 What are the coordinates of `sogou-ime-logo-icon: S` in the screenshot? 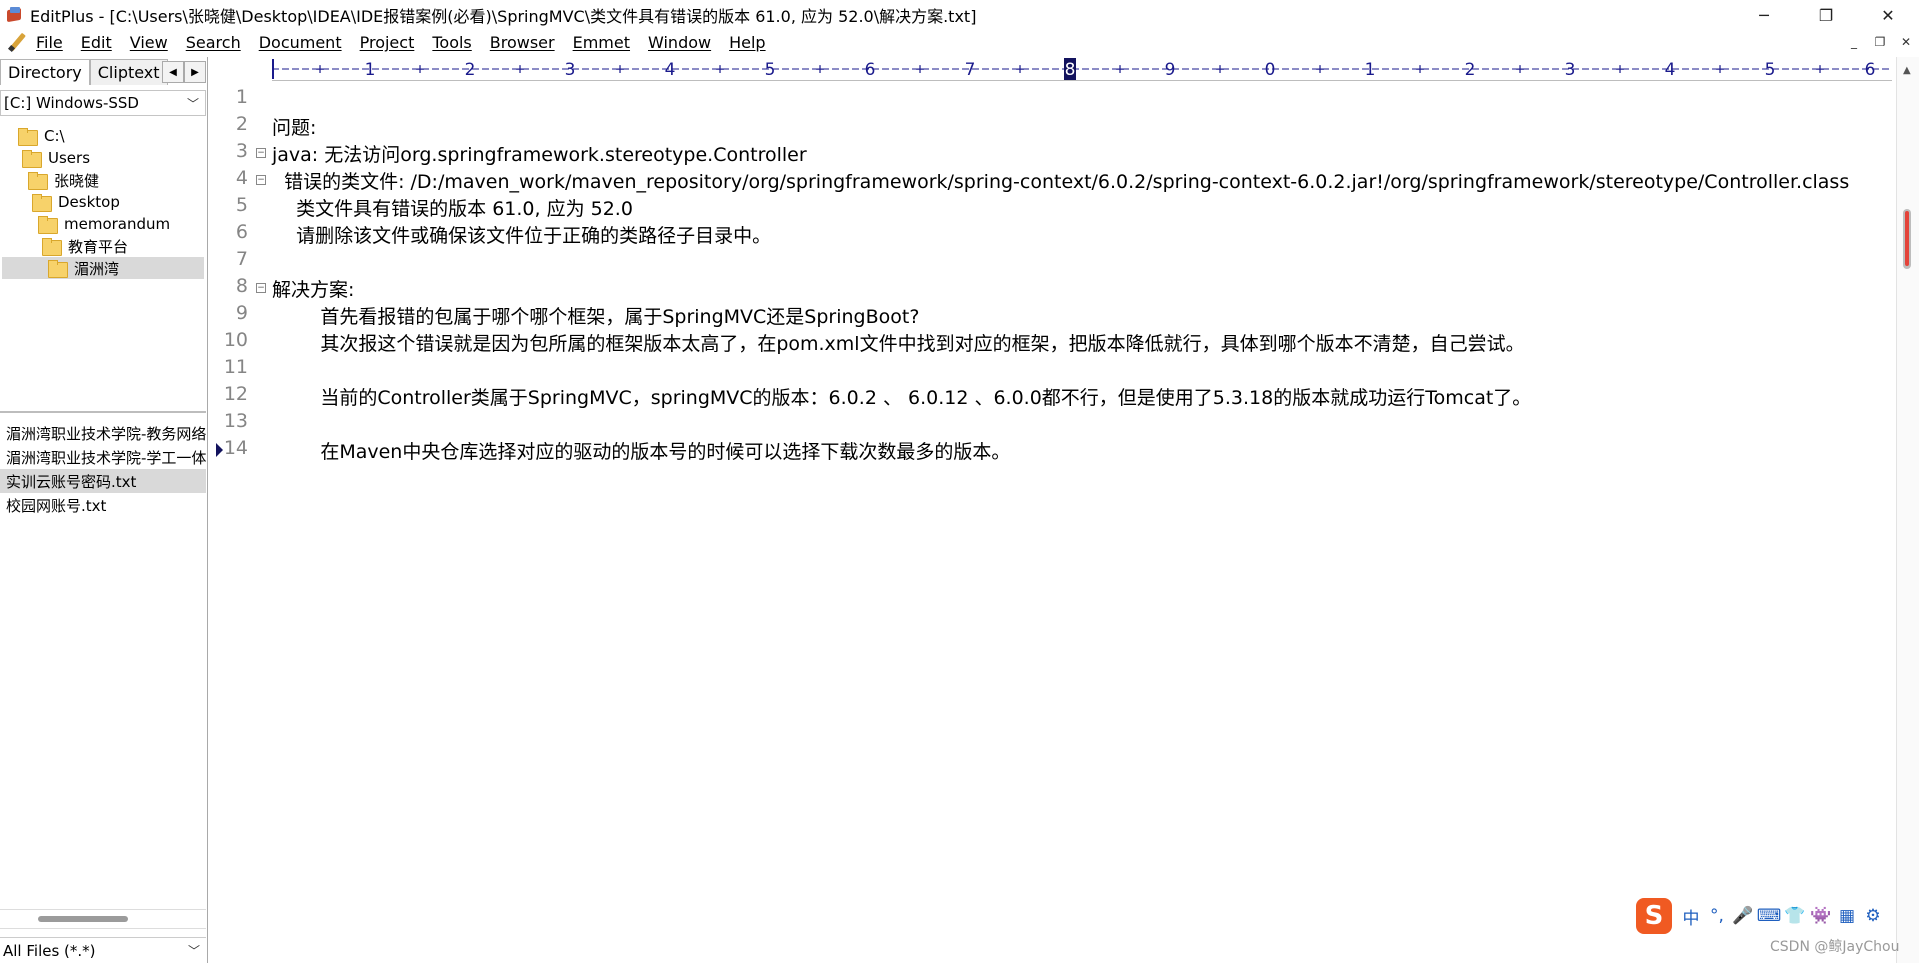 It's located at (1654, 916).